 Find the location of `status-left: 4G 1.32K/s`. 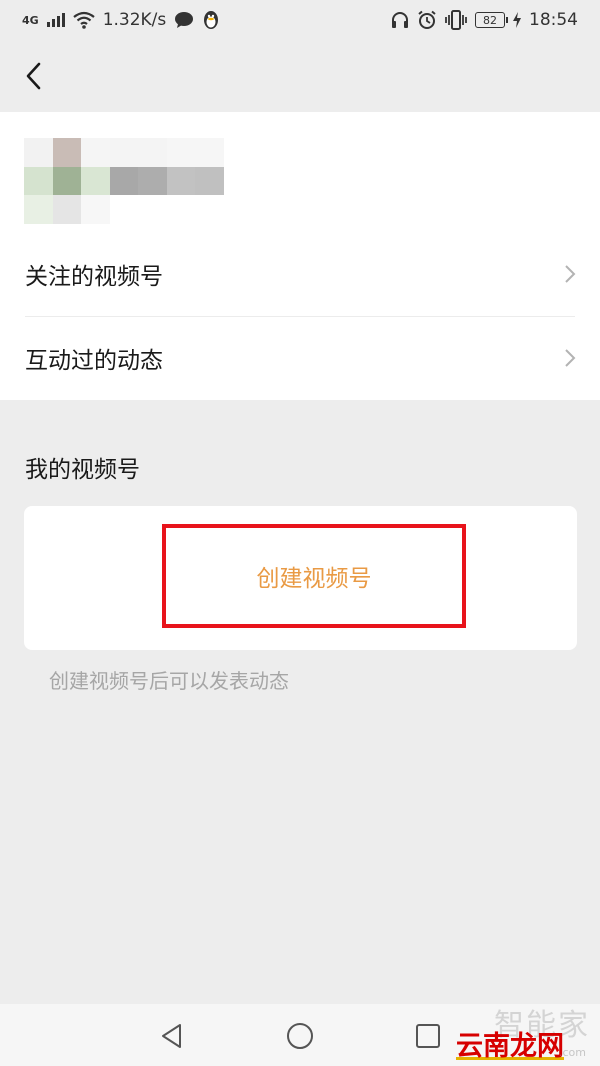

status-left: 4G 1.32K/s is located at coordinates (121, 20).